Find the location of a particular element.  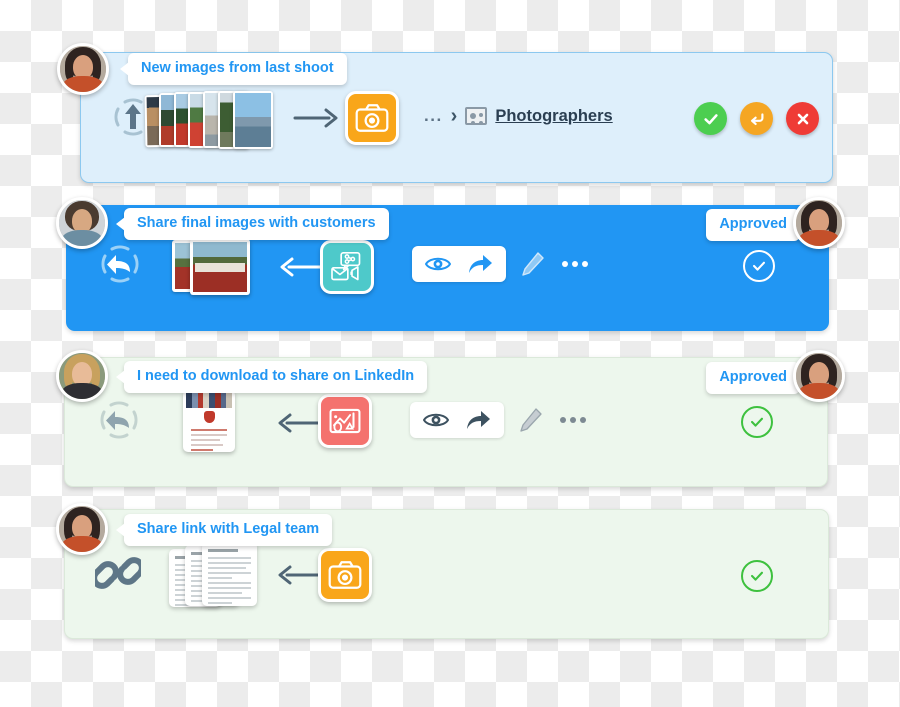

status-badge-card-3: Approved is located at coordinates (757, 378).